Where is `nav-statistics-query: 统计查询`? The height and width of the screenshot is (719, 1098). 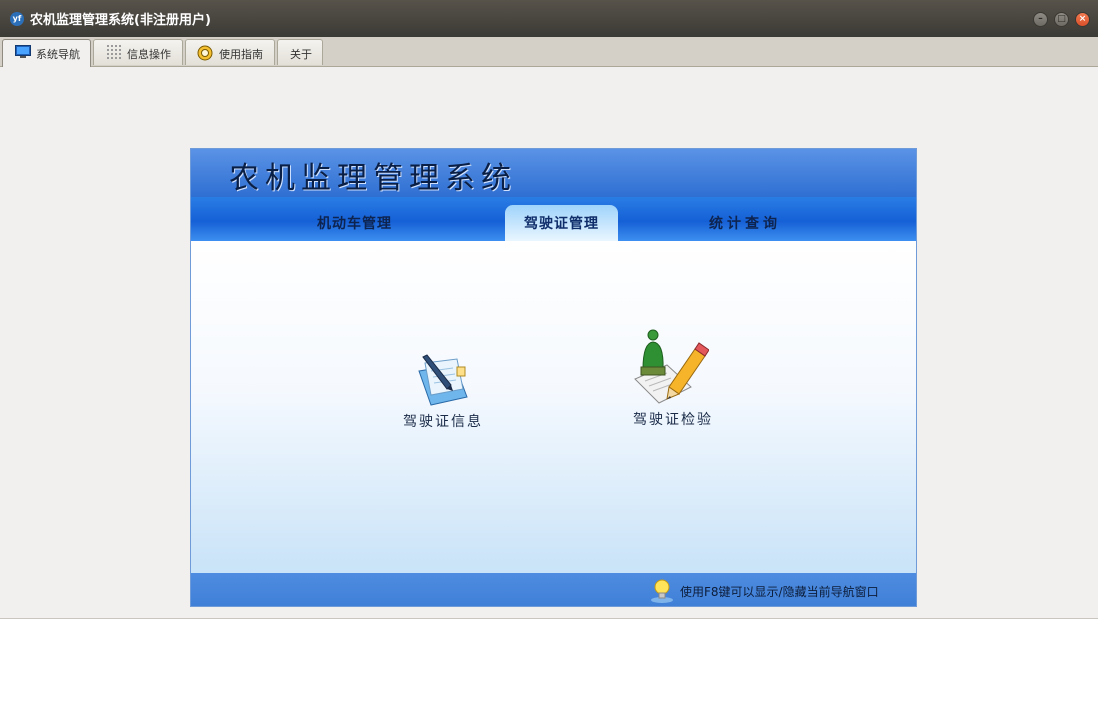
nav-statistics-query: 统计查询 is located at coordinates (745, 223).